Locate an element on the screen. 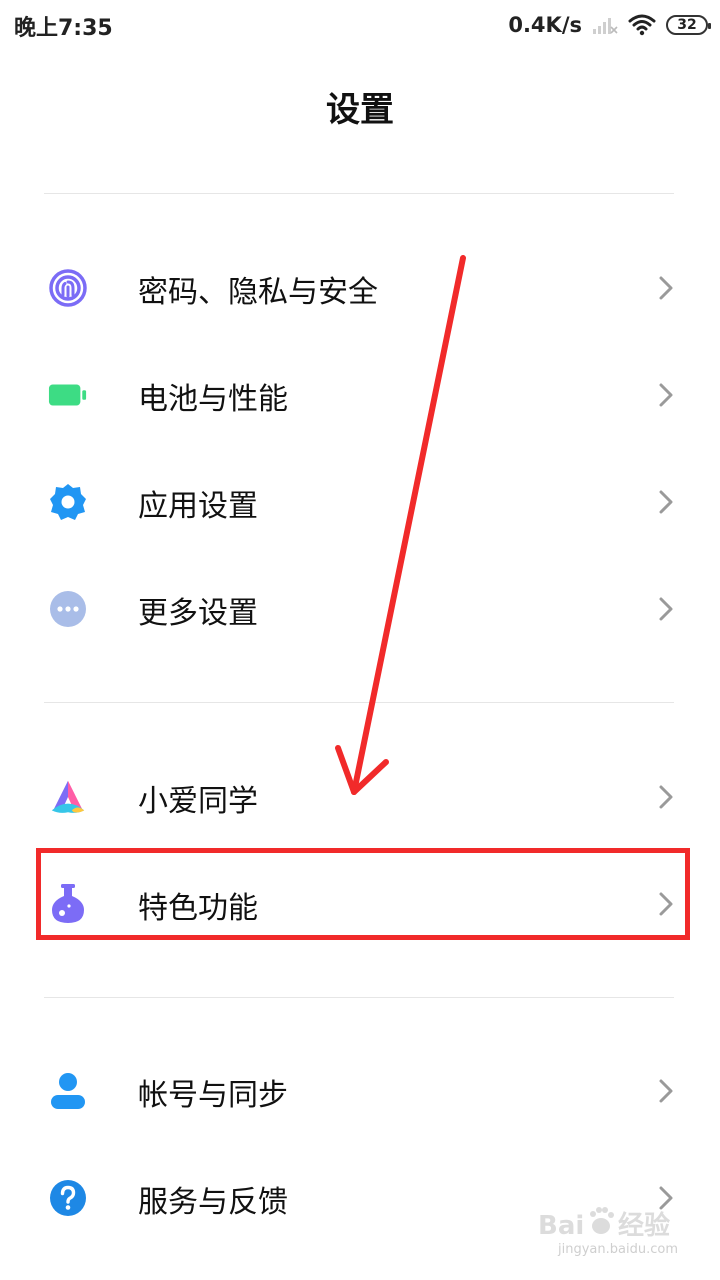 This screenshot has width=720, height=1280. account-icon is located at coordinates (68, 1091).